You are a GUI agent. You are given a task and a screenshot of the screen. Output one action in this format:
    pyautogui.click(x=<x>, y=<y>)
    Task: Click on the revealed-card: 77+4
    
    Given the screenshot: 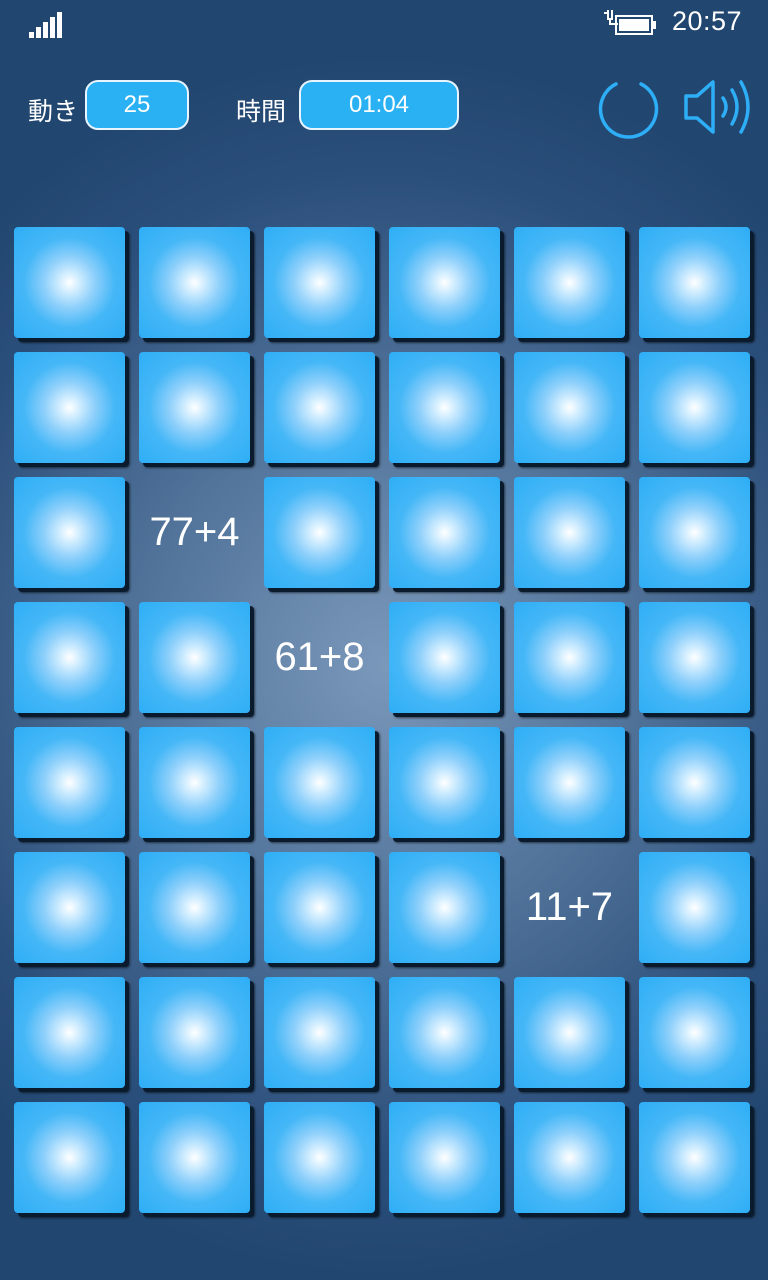 What is the action you would take?
    pyautogui.click(x=194, y=532)
    